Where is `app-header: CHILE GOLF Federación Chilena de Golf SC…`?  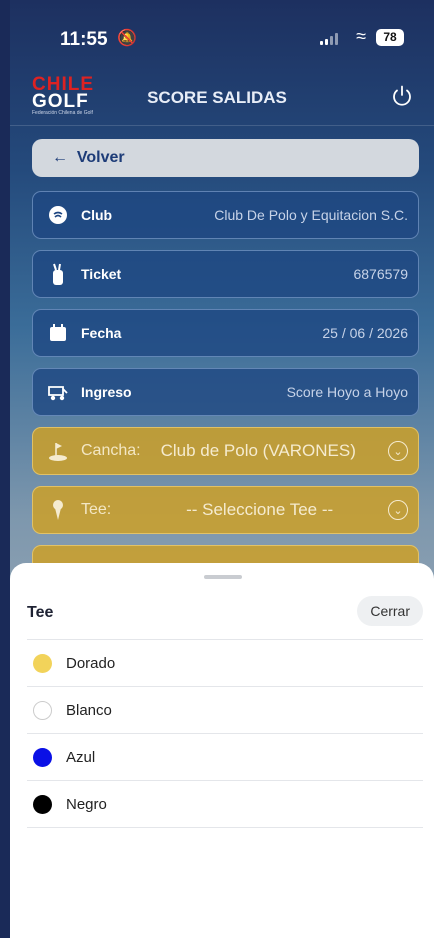
app-header: CHILE GOLF Federación Chilena de Golf SC… is located at coordinates (222, 98).